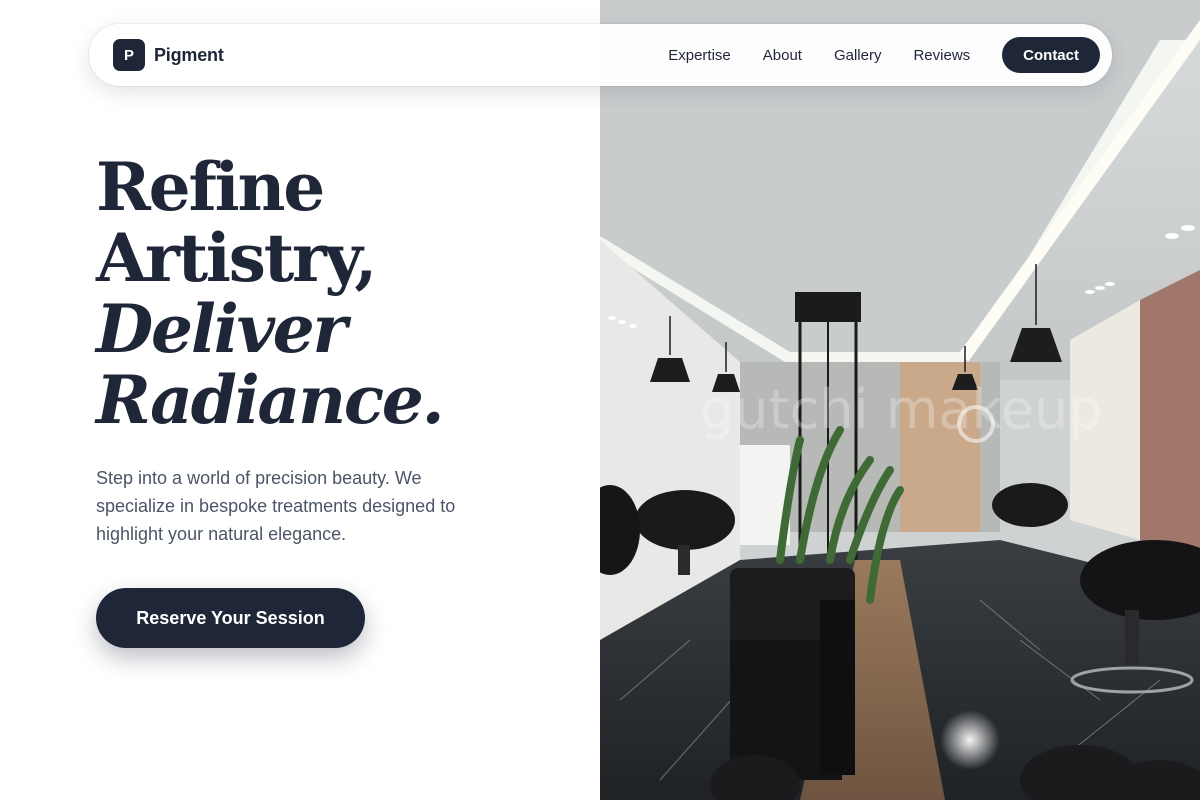 The height and width of the screenshot is (800, 1200). I want to click on brand-name: Pigment, so click(189, 54).